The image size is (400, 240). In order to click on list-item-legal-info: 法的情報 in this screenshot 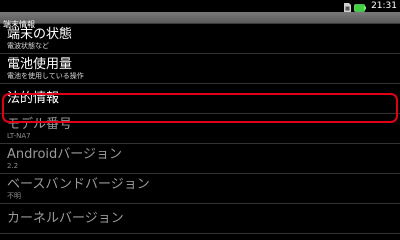, I will do `click(200, 99)`.